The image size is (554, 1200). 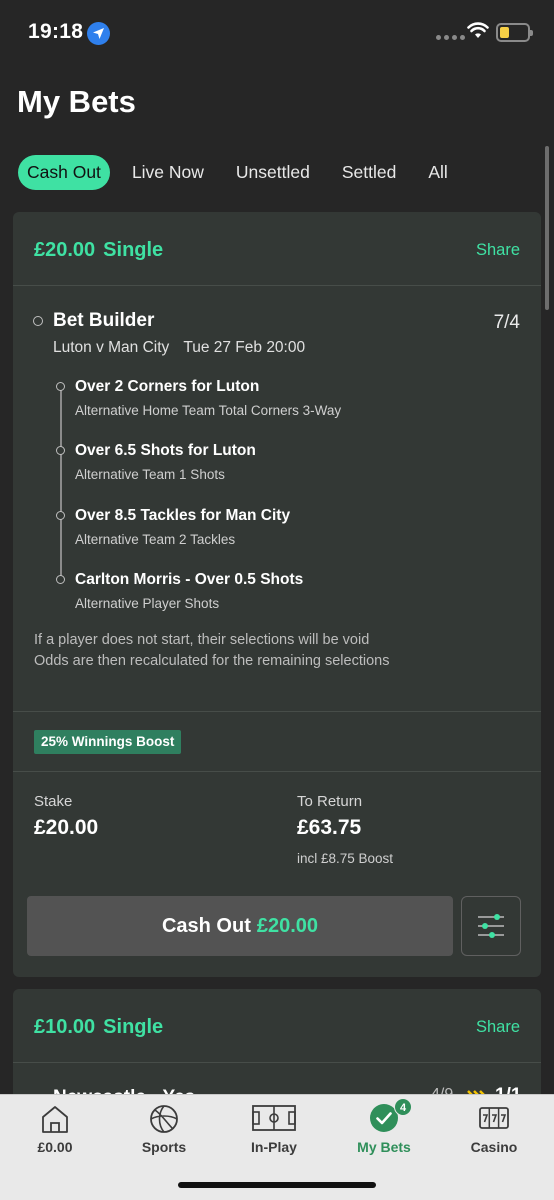 I want to click on selection-name: Over 6.5 Shots for Luton, so click(x=165, y=450).